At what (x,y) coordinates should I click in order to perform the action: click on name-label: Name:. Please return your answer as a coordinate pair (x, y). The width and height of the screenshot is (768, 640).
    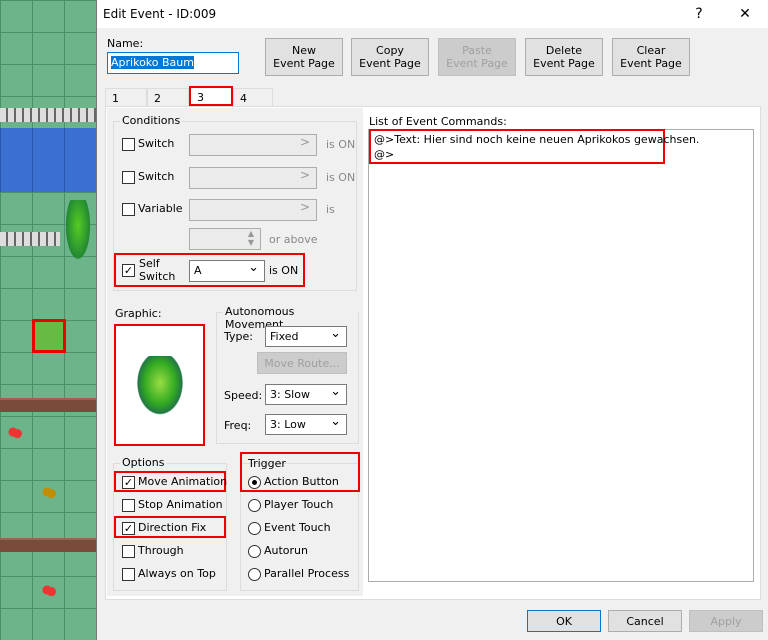
    Looking at the image, I should click on (125, 43).